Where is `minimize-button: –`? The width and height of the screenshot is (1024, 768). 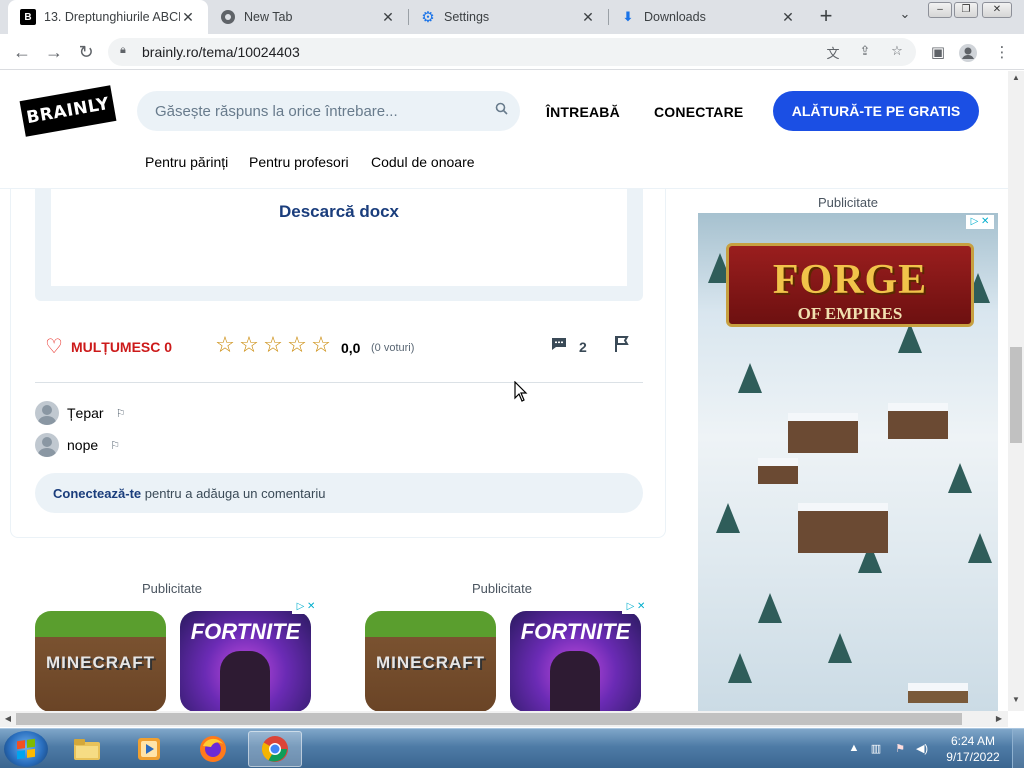 minimize-button: – is located at coordinates (940, 10).